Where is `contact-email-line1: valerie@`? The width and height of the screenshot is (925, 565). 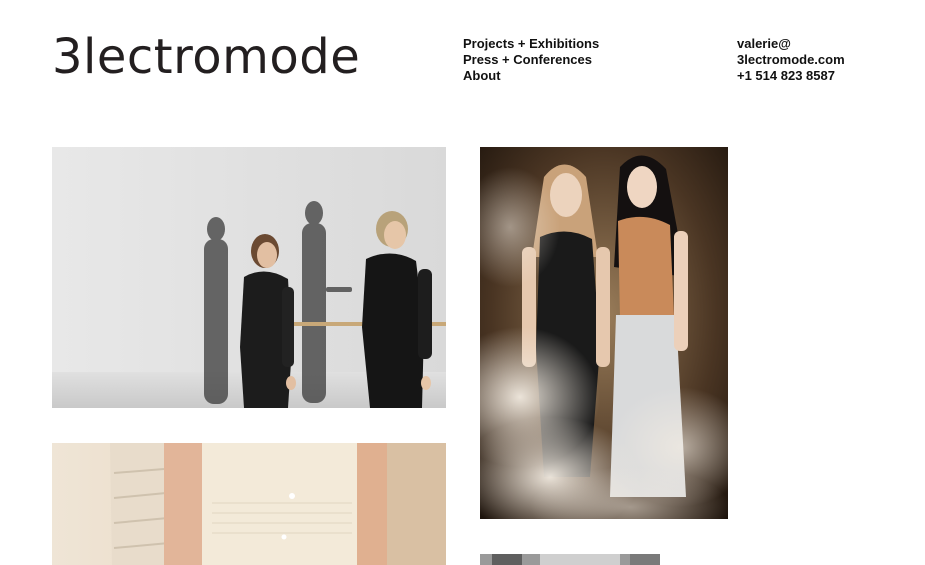
contact-email-line1: valerie@ is located at coordinates (791, 44).